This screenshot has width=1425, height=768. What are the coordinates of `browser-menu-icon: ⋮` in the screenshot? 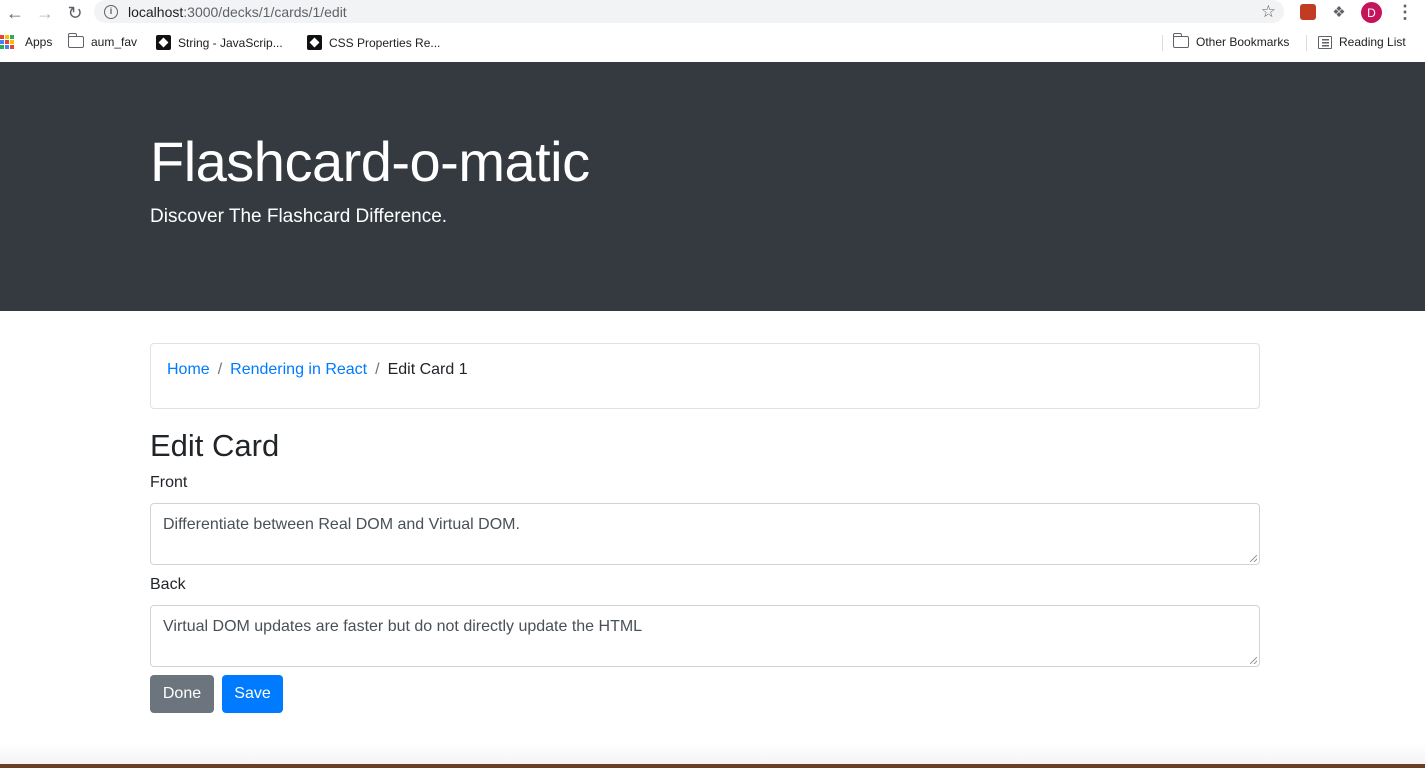 It's located at (1405, 12).